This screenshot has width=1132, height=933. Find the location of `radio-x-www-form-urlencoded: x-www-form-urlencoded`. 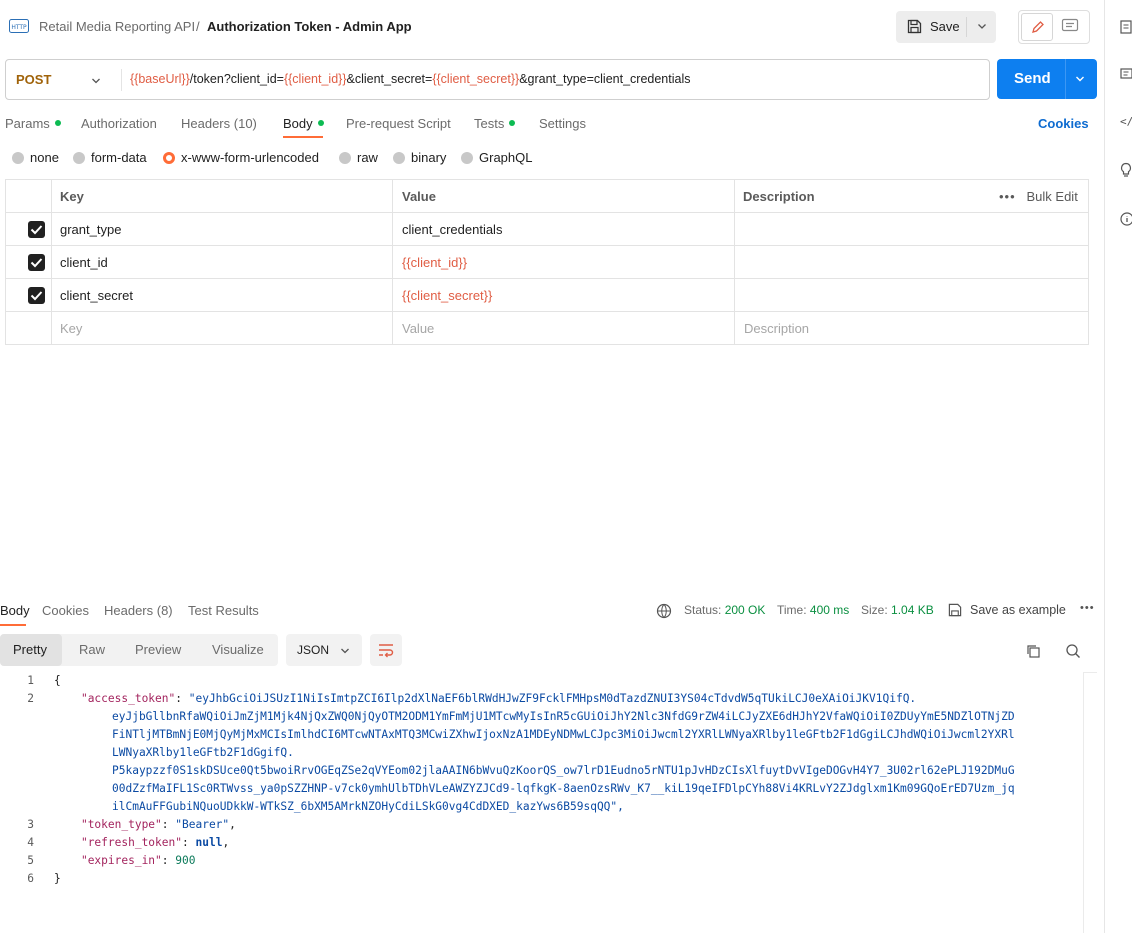

radio-x-www-form-urlencoded: x-www-form-urlencoded is located at coordinates (241, 157).